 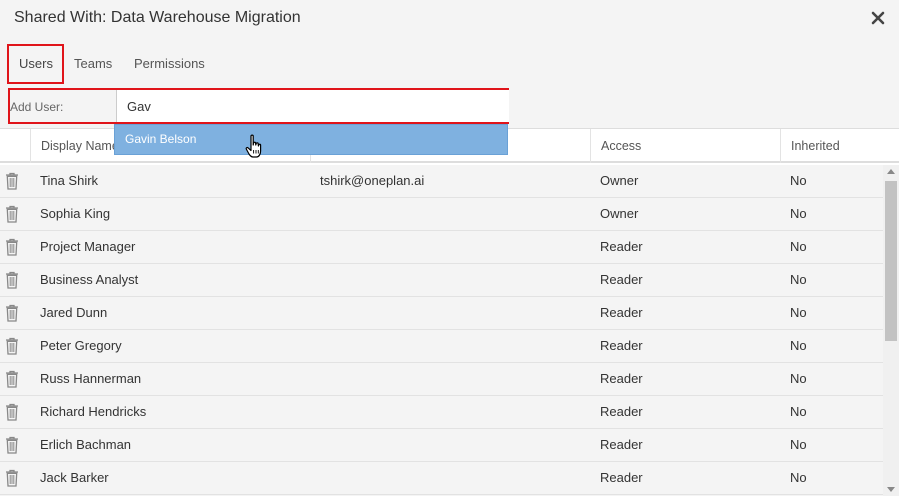 I want to click on cell-email: tshirk@oneplan.ai, so click(x=372, y=180).